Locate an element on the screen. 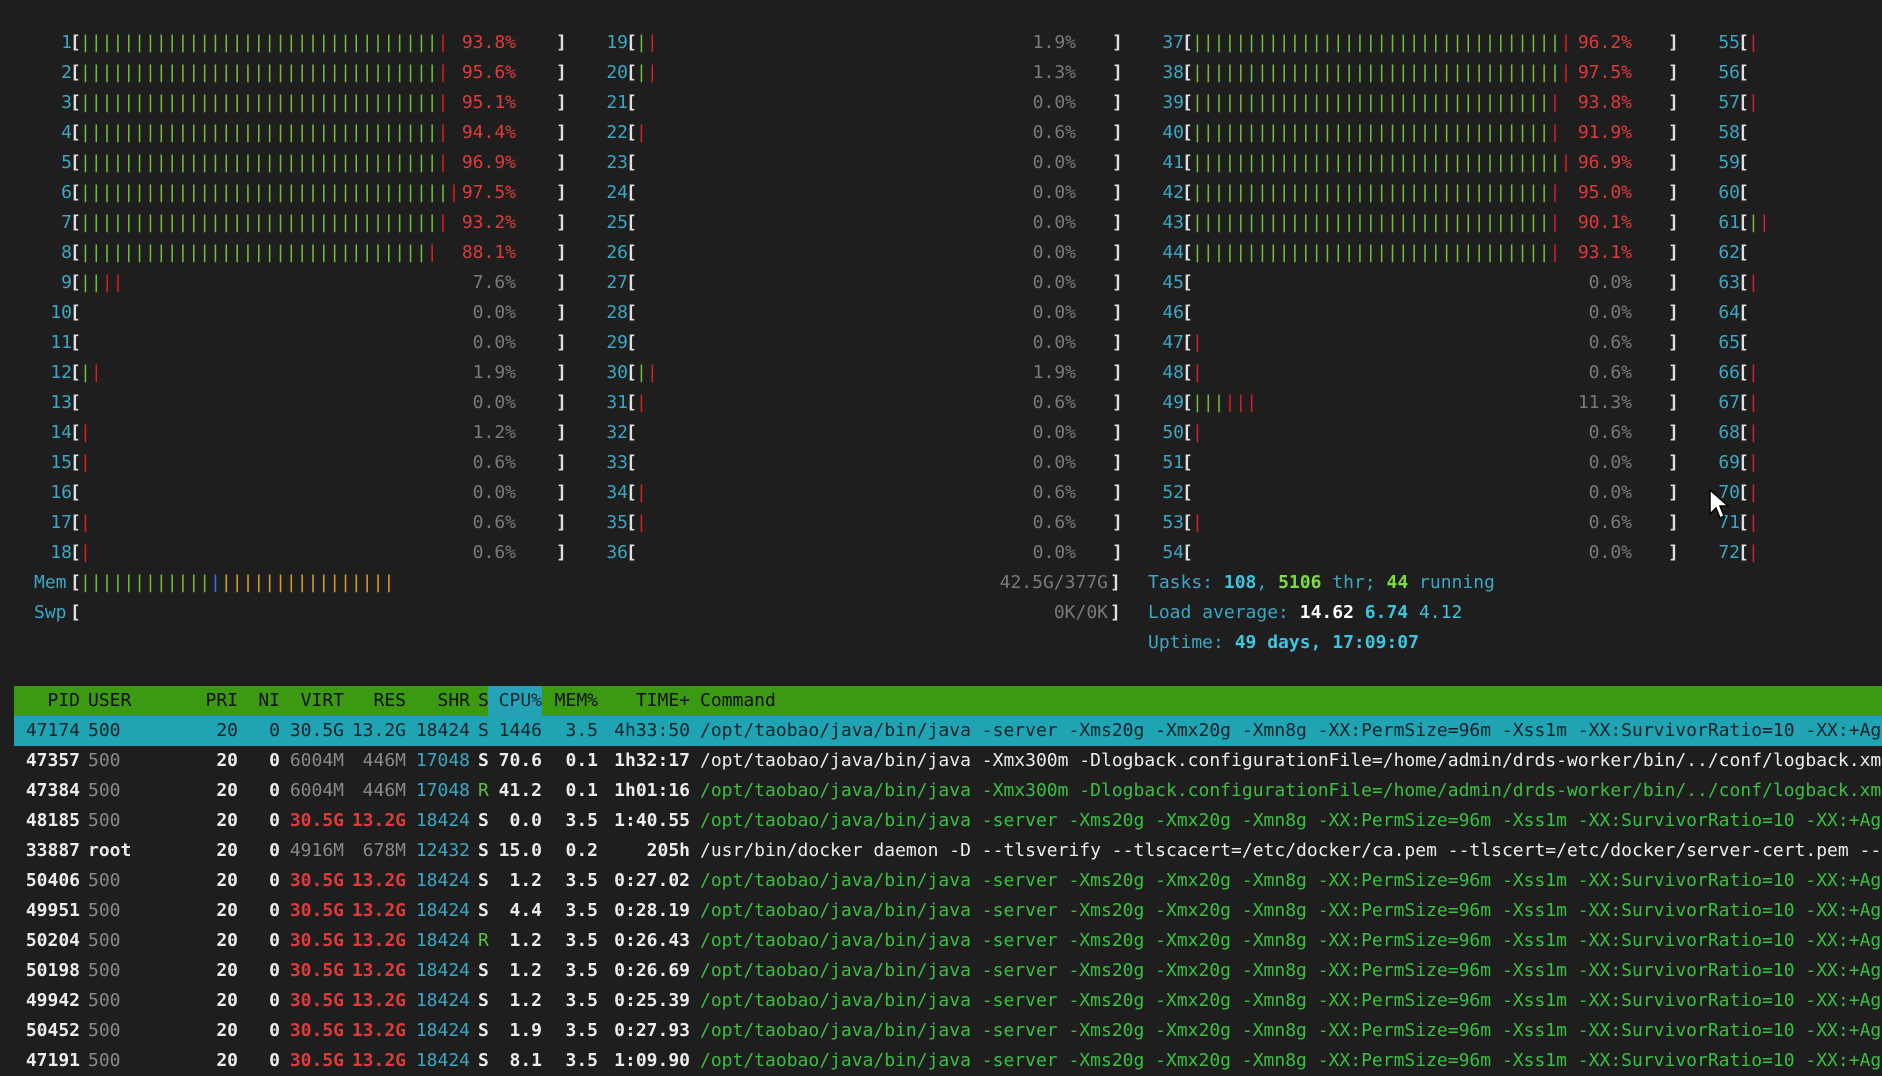 The image size is (1882, 1076). cpu-number: 46 is located at coordinates (1173, 312).